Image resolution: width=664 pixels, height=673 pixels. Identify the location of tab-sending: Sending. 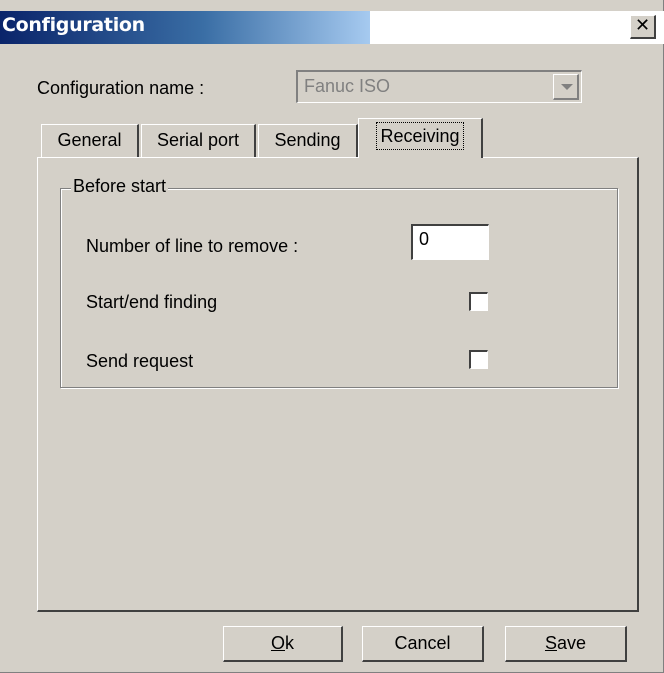
(308, 140).